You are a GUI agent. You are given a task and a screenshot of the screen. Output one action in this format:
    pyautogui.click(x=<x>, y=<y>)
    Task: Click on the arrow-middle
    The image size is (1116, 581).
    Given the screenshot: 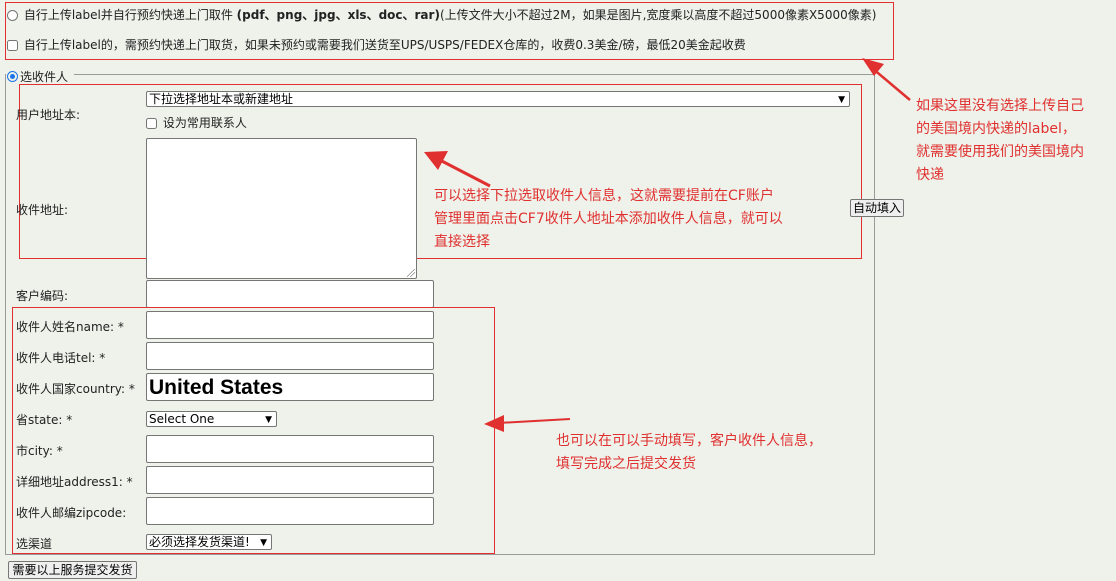 What is the action you would take?
    pyautogui.click(x=457, y=169)
    